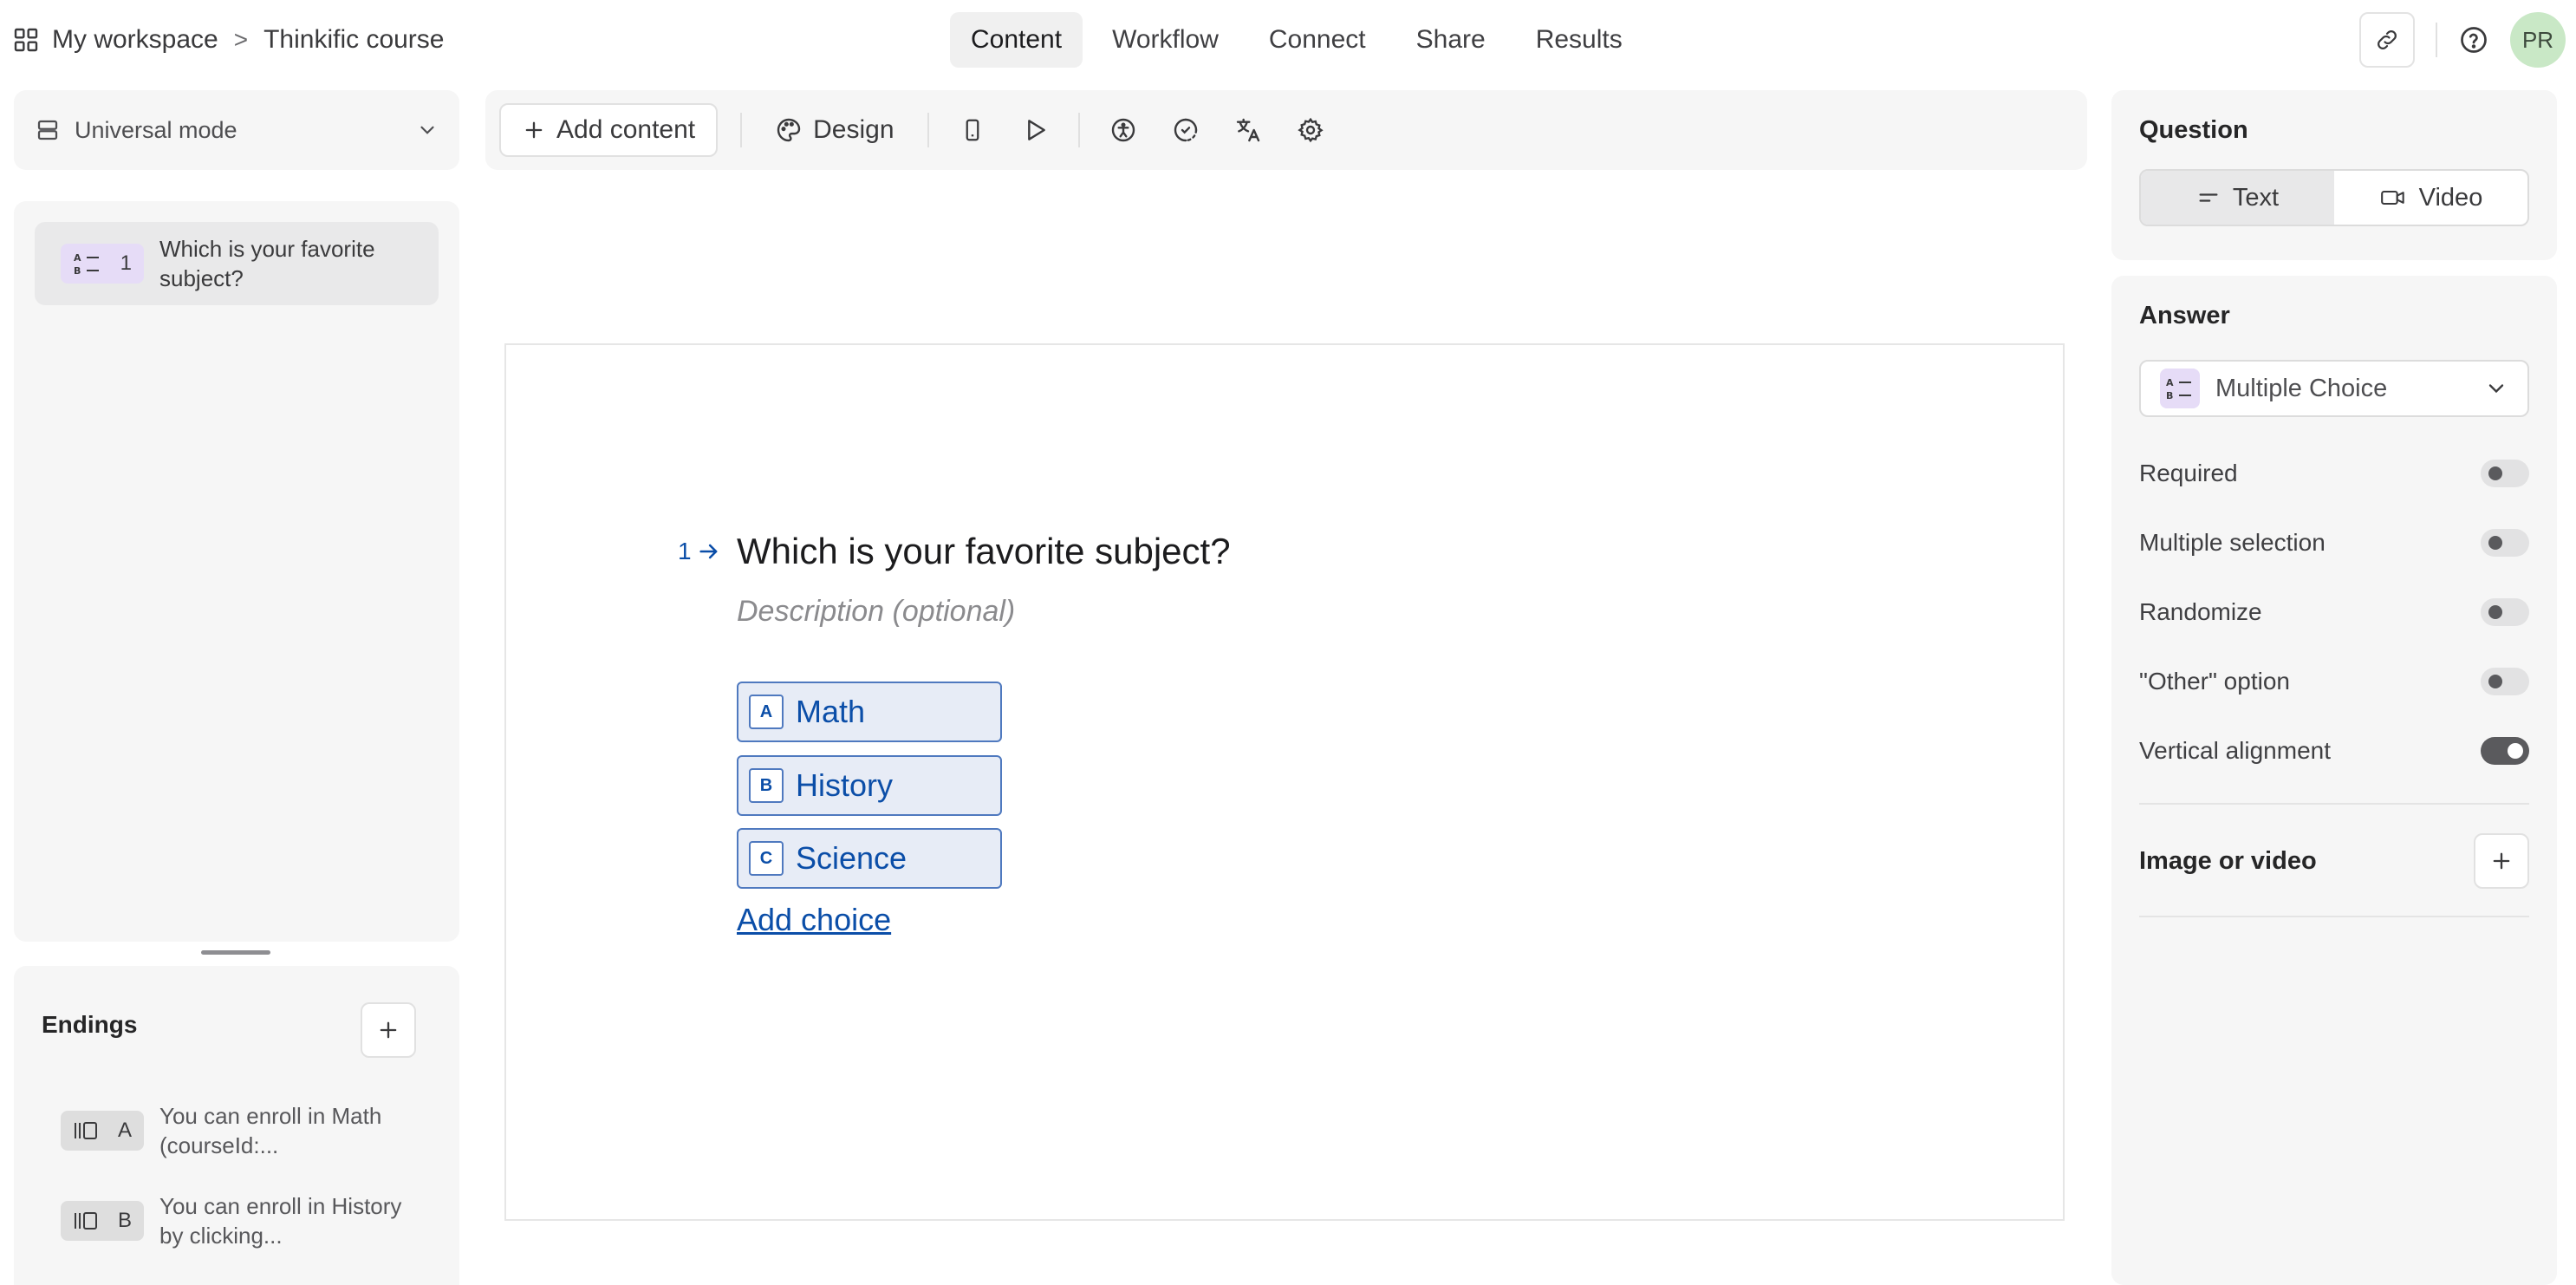 This screenshot has width=2576, height=1285. I want to click on plus-icon, so click(388, 1030).